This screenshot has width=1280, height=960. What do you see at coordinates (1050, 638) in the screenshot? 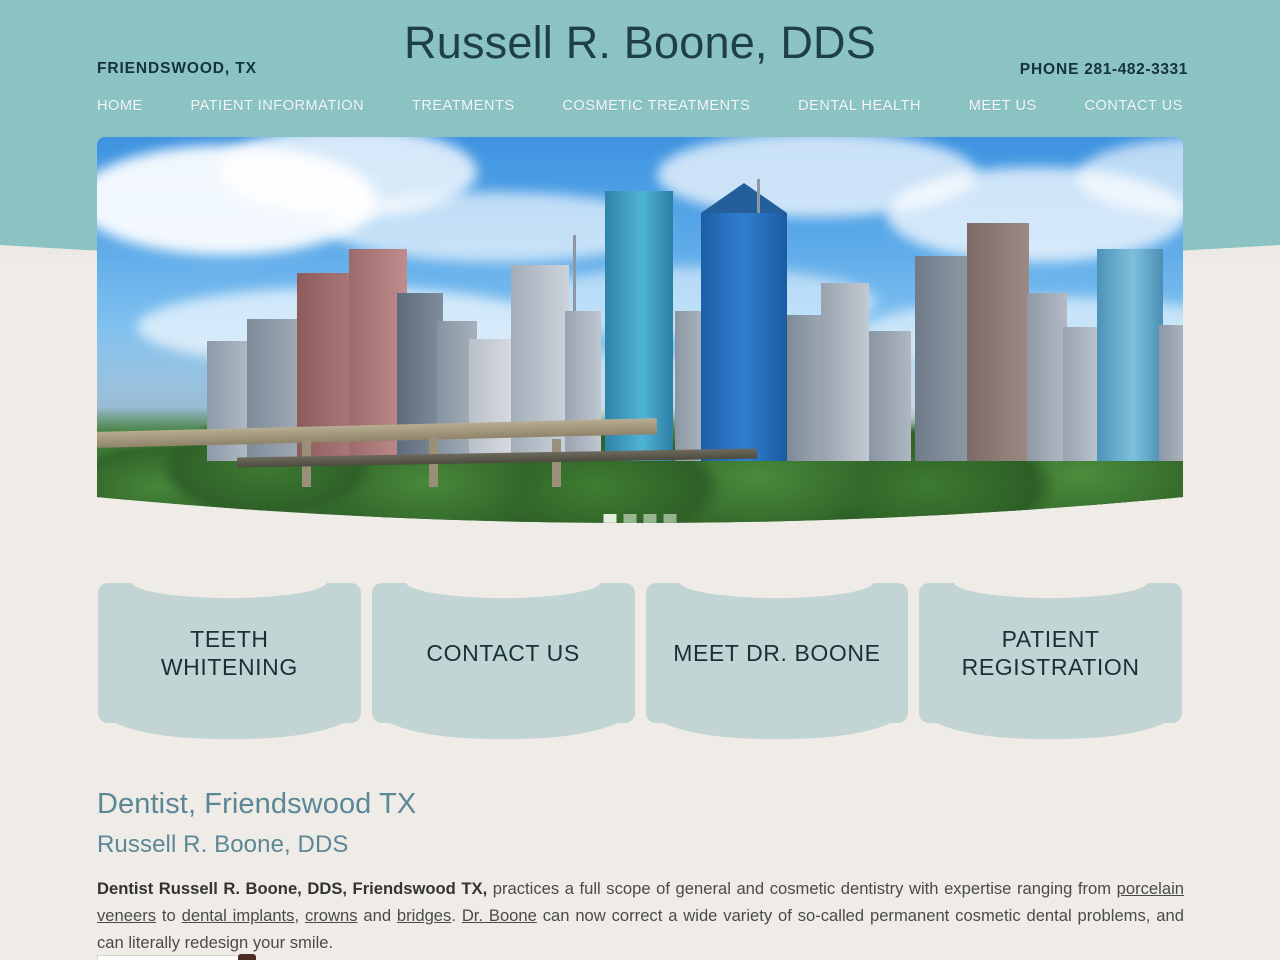
I see `quick-link-label-line1: PATIENT` at bounding box center [1050, 638].